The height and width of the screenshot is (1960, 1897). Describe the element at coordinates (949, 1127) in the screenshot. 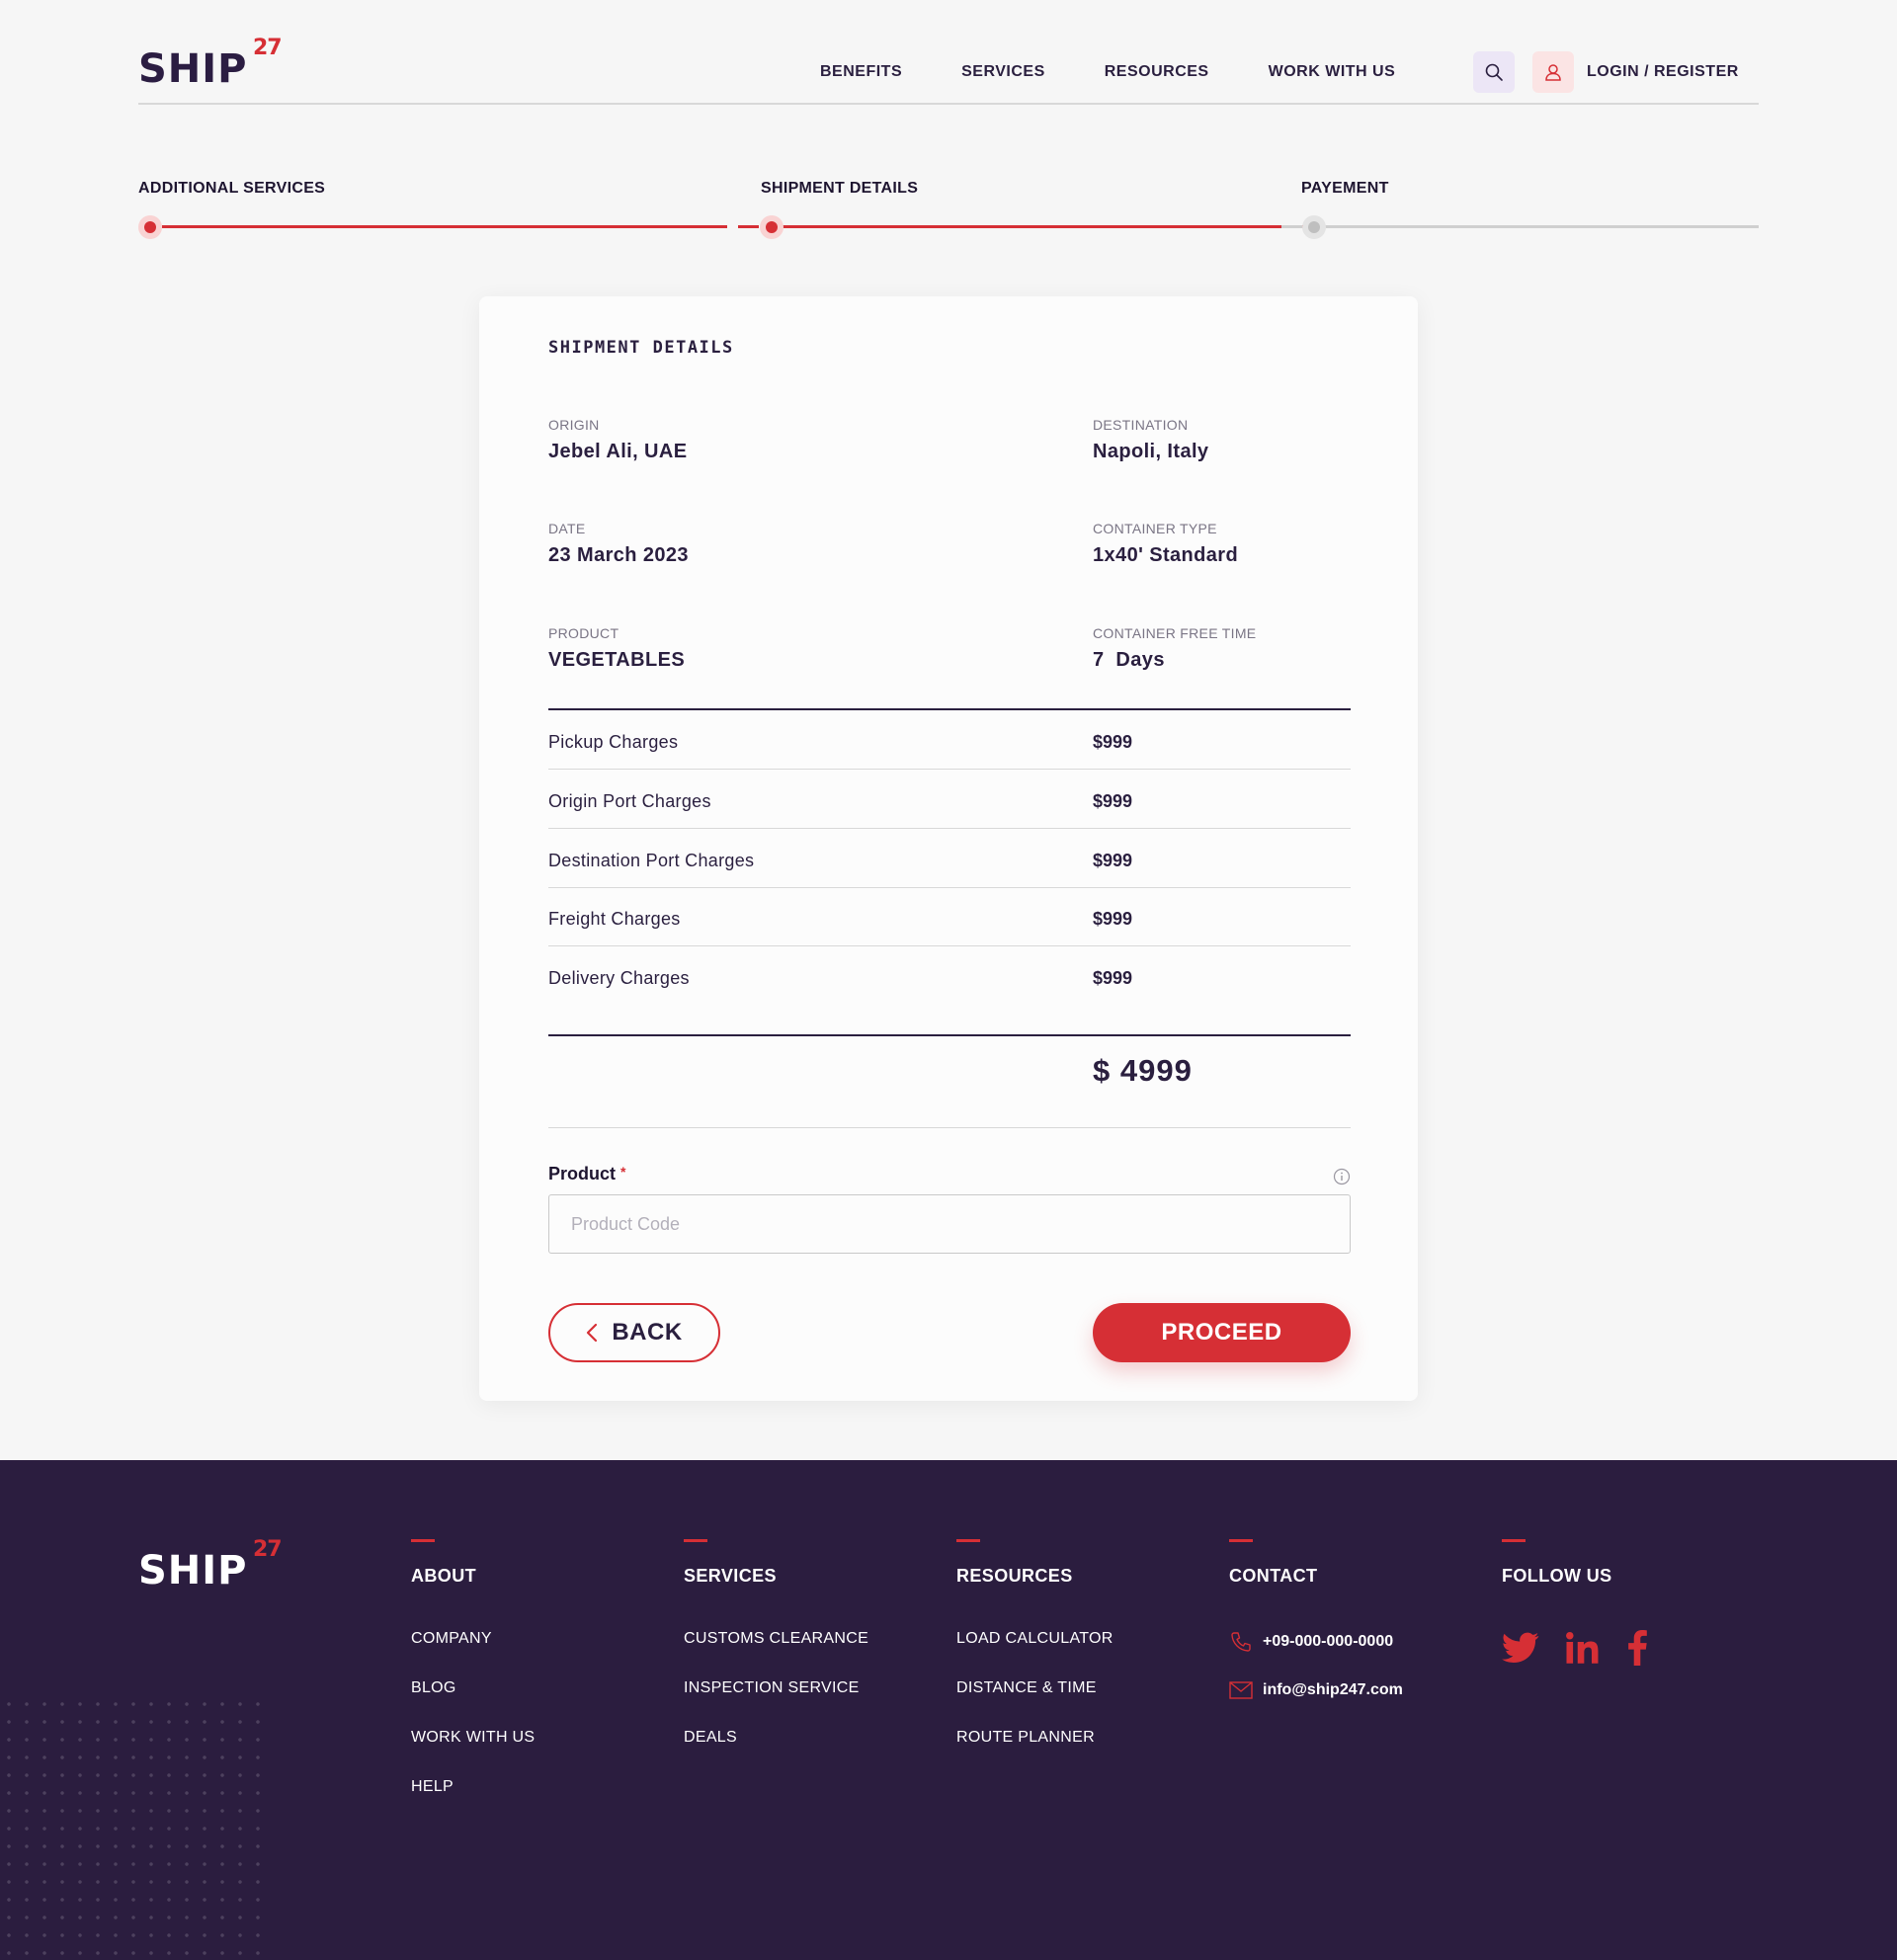

I see `total-divider` at that location.